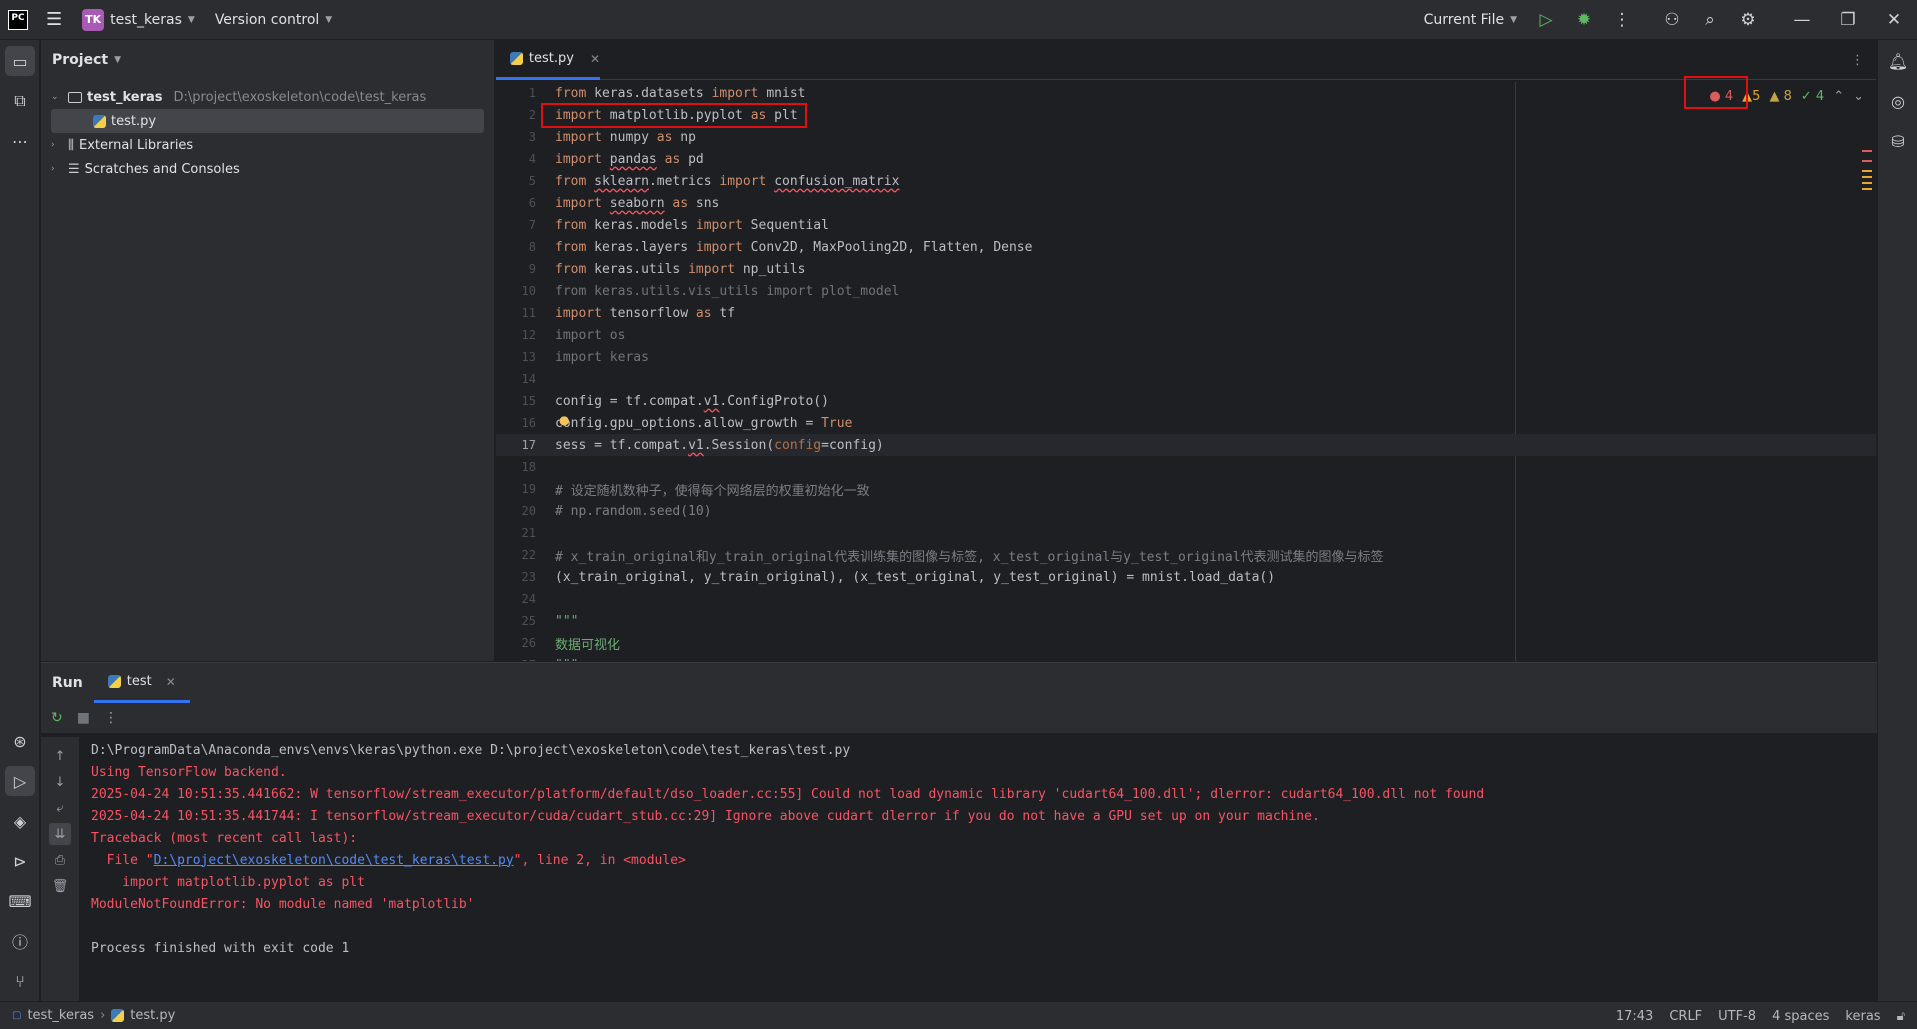 The image size is (1917, 1029). Describe the element at coordinates (1737, 1016) in the screenshot. I see `file-encoding: UTF-8` at that location.